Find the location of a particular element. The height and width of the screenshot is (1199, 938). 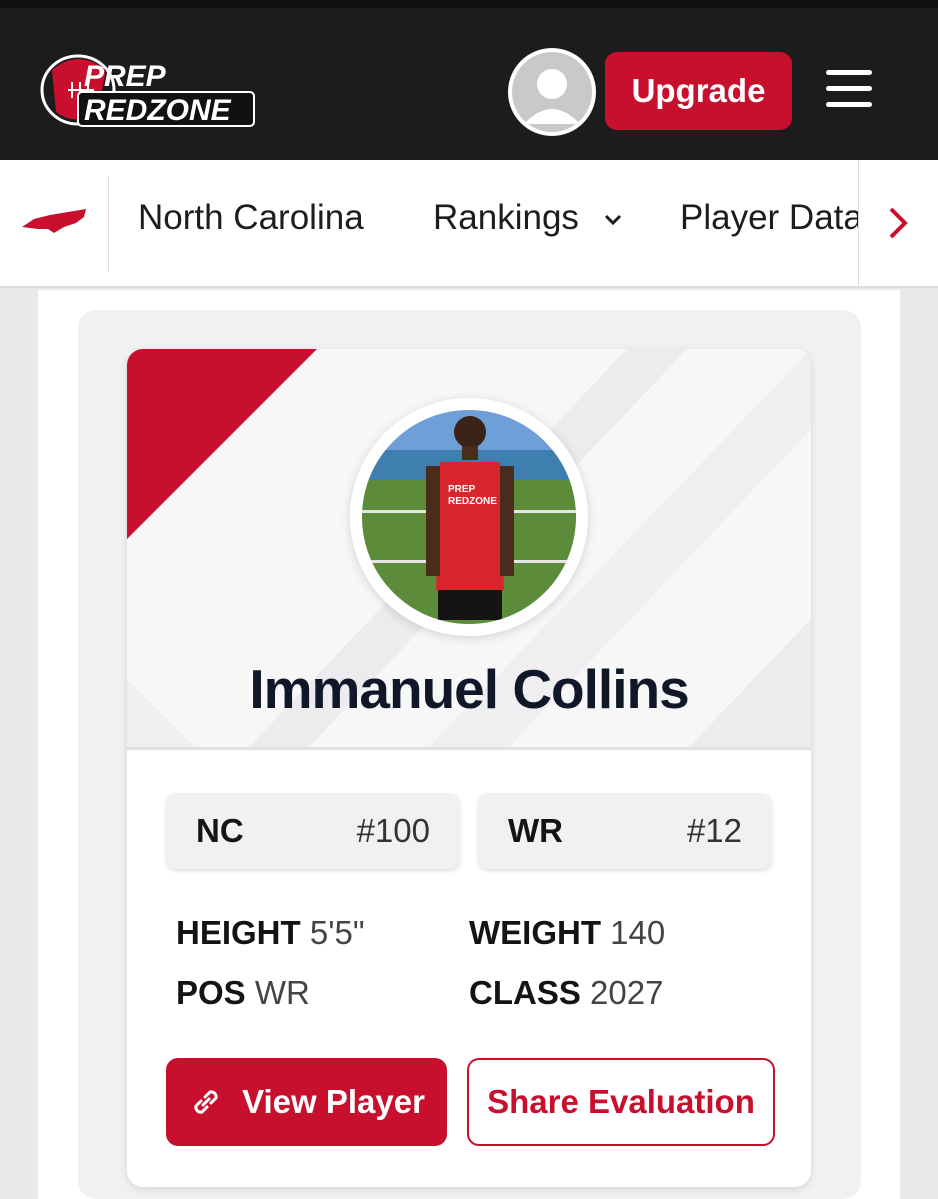

top-bar: PREP REDZONE Upgrade is located at coordinates (469, 80).